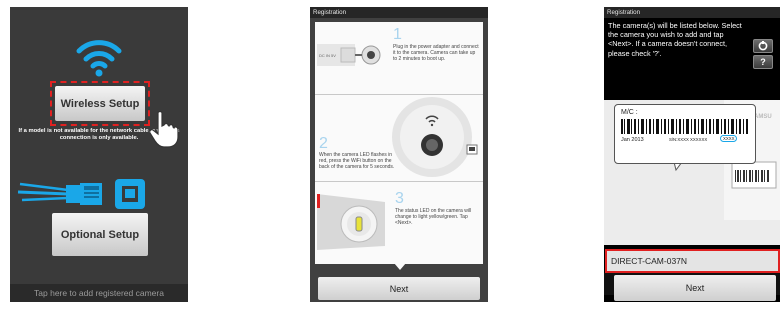  What do you see at coordinates (100, 234) in the screenshot?
I see `optional-setup-button: Optional Setup` at bounding box center [100, 234].